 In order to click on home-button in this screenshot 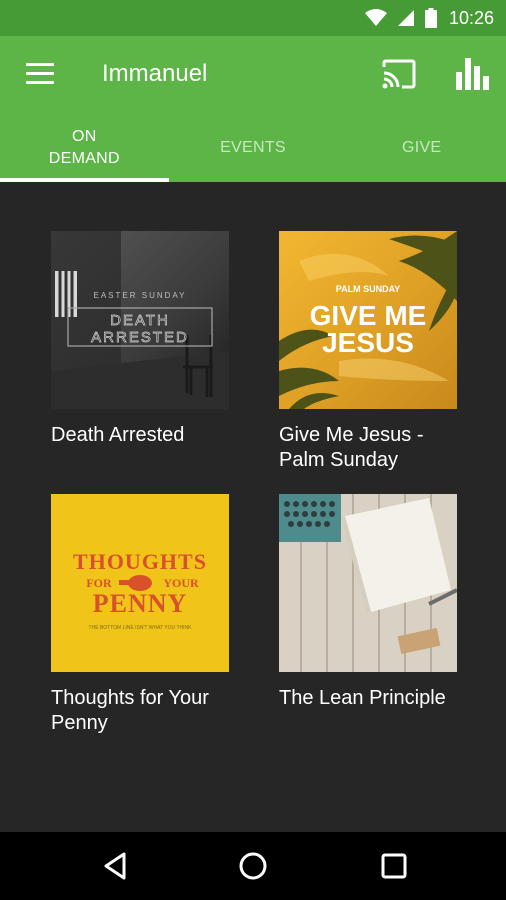, I will do `click(253, 866)`.